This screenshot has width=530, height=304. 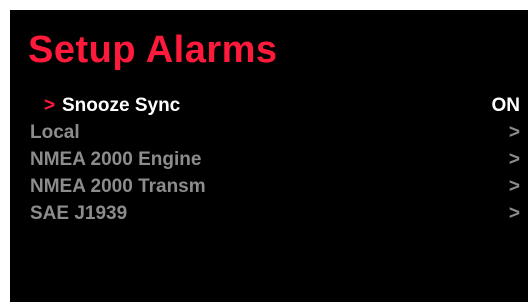 I want to click on menu-item-snooze-sync: > Snooze Sync ON, so click(x=277, y=105).